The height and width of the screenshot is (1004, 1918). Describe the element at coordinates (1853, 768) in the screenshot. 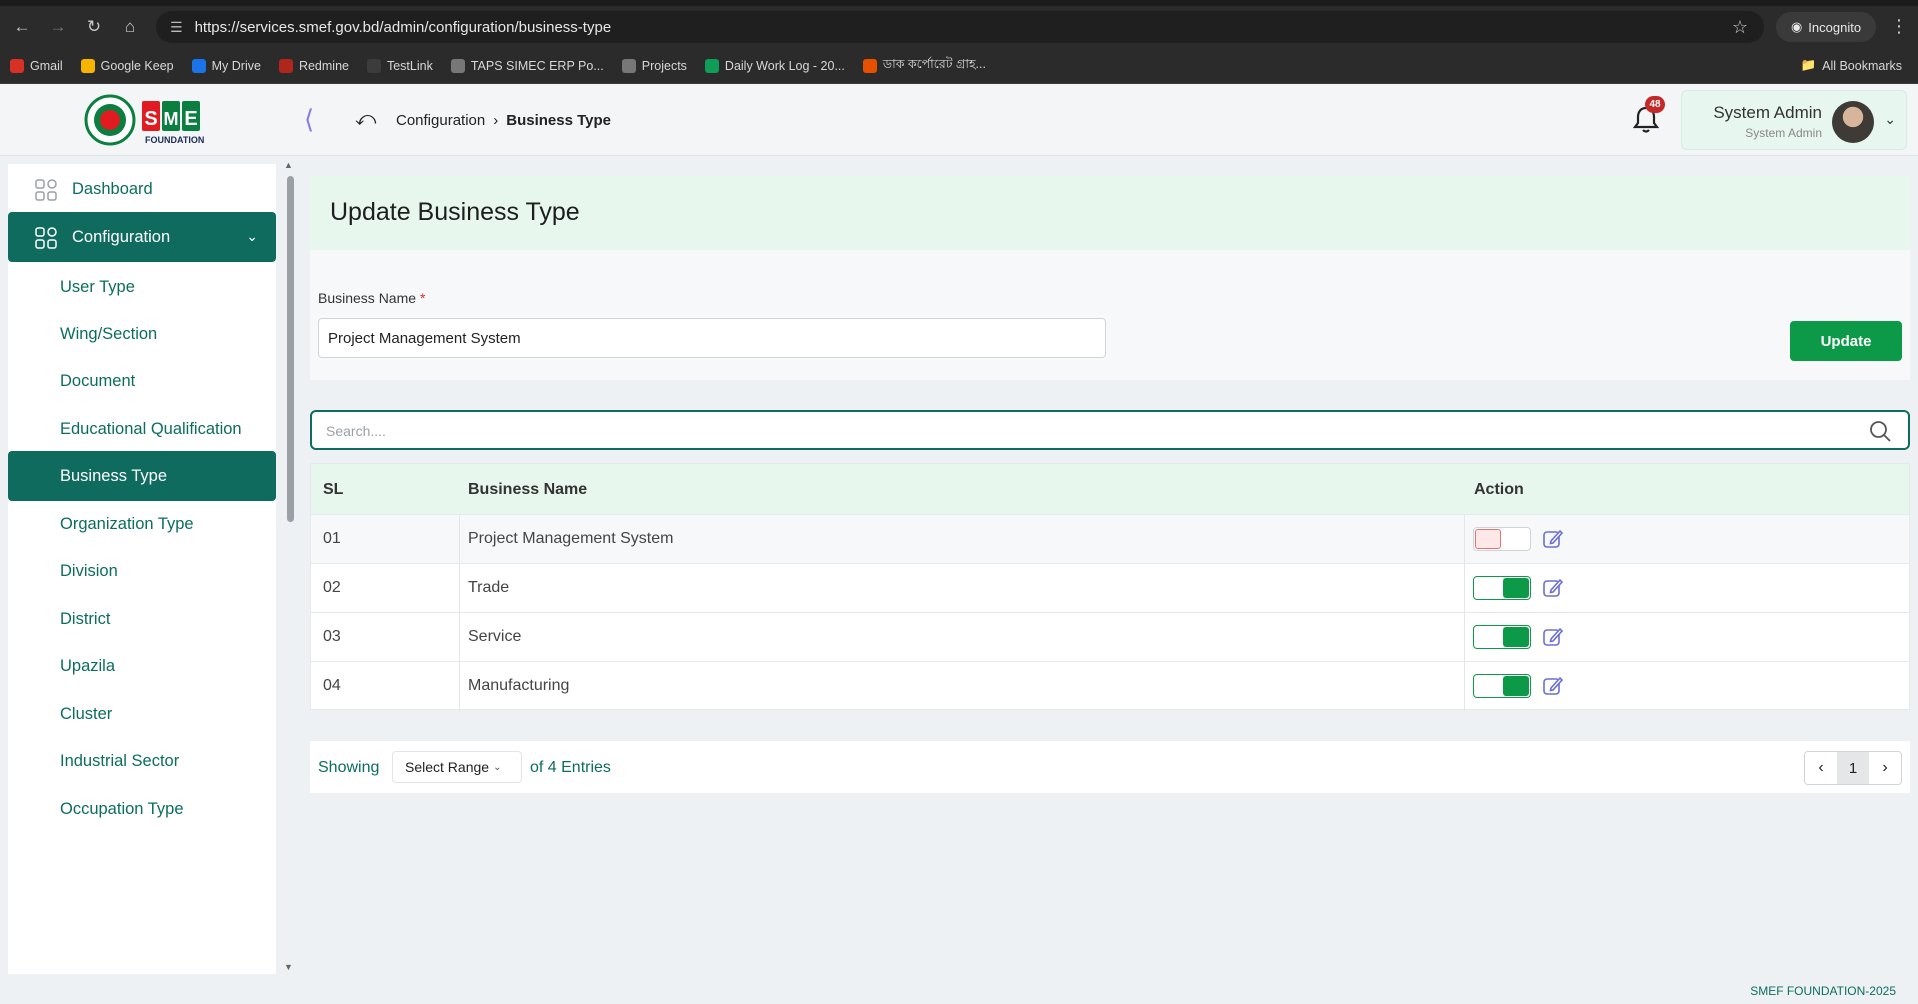

I see `page-number-button: 1` at that location.